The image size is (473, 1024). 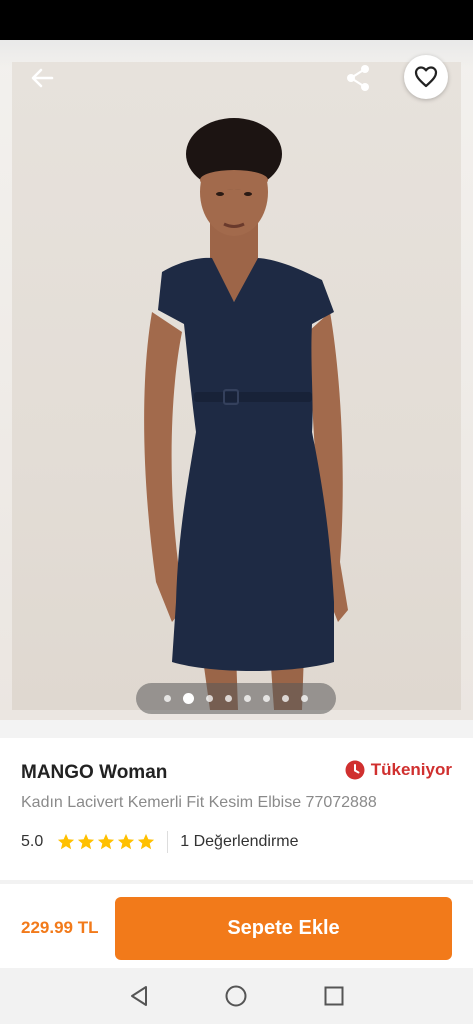 I want to click on rating-row: 5.0 1 Değerlendirme, so click(x=160, y=842).